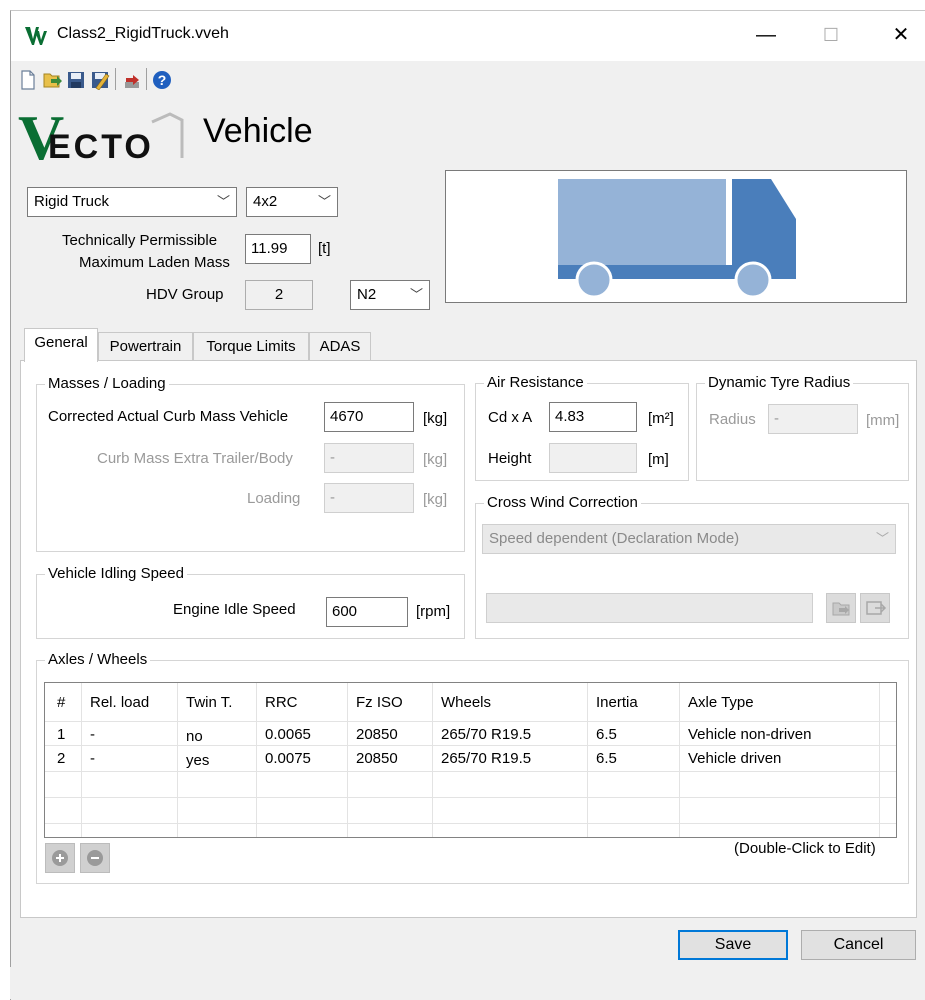 This screenshot has height=1000, width=925. What do you see at coordinates (510, 458) in the screenshot?
I see `height-label: Height` at bounding box center [510, 458].